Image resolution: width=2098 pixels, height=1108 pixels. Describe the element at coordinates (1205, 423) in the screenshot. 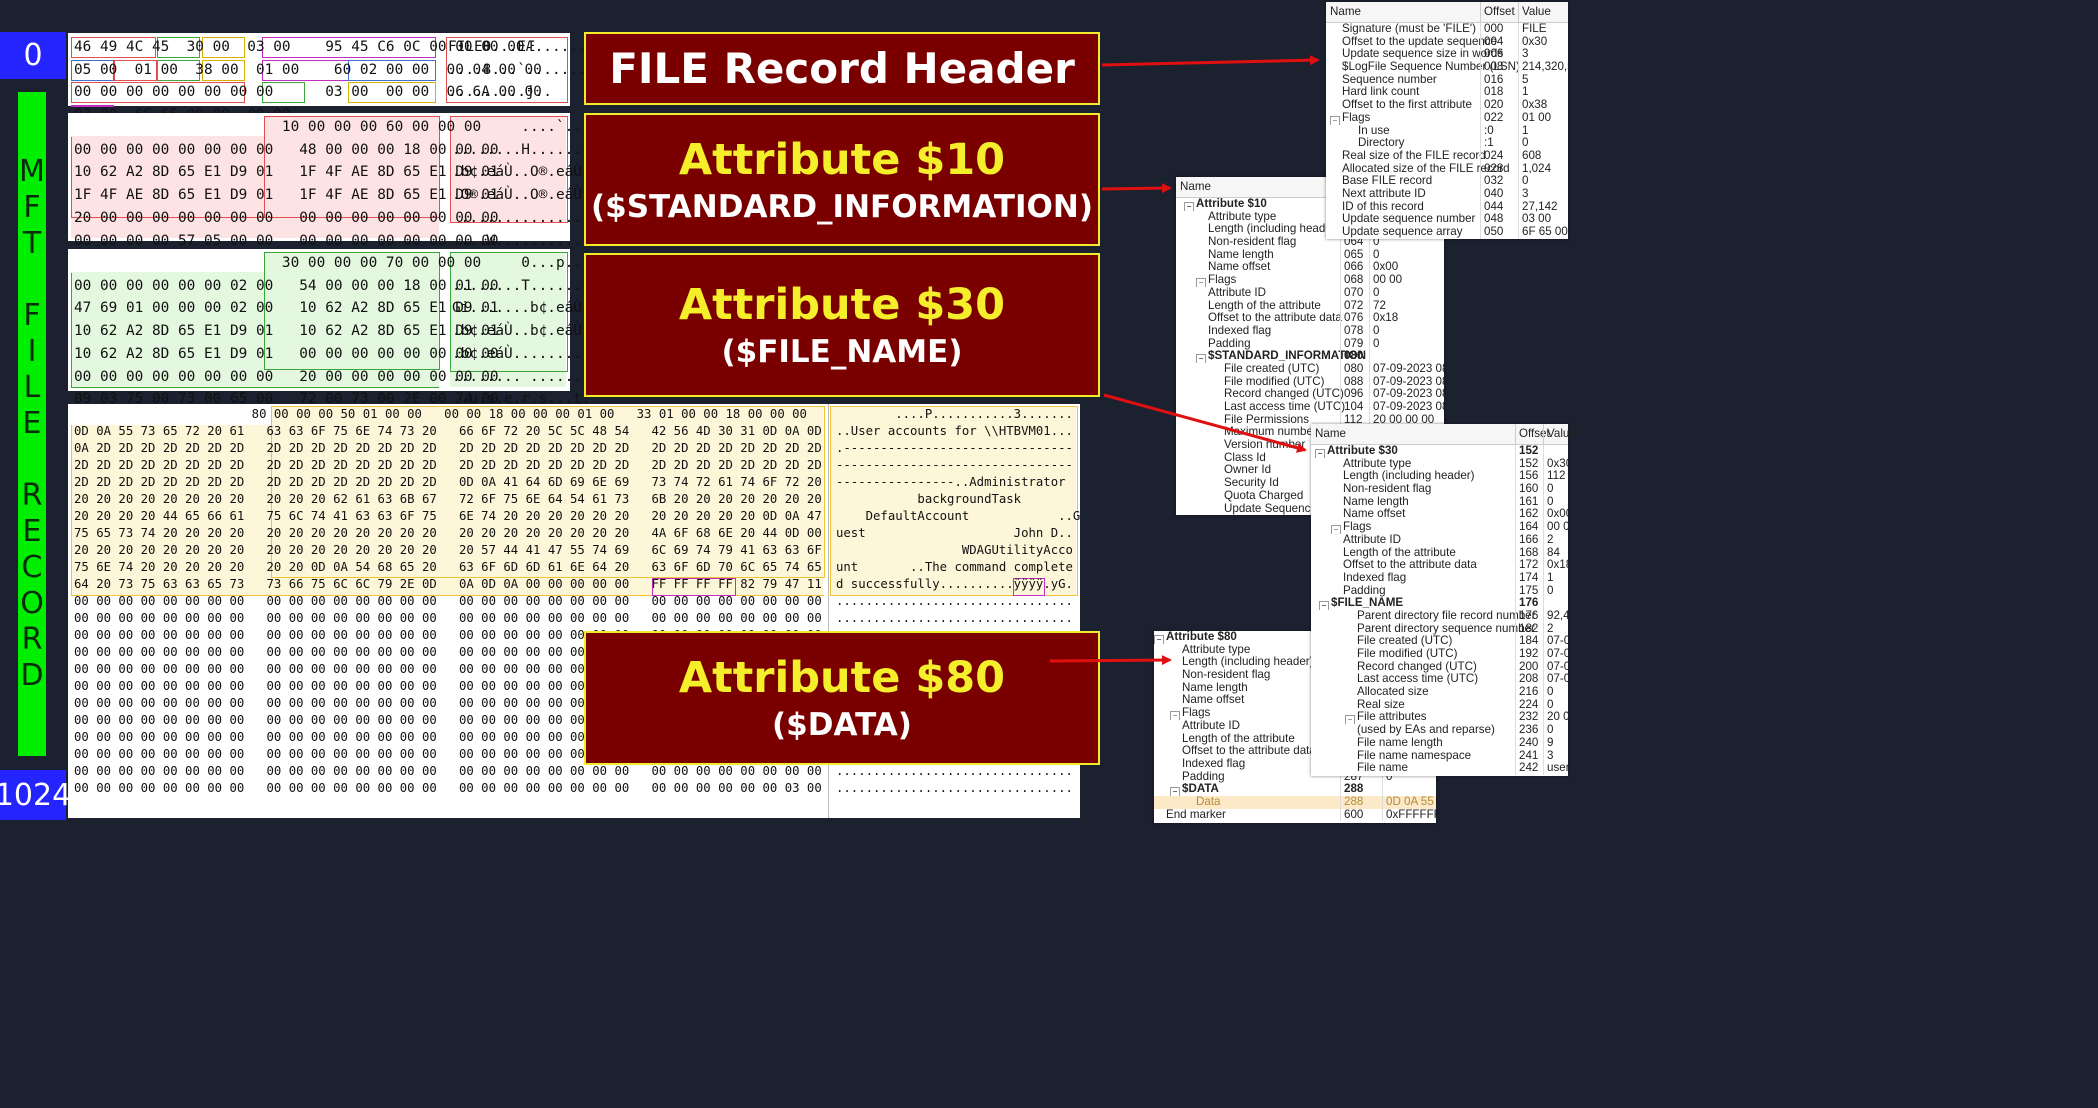

I see `arrow-attr30` at that location.